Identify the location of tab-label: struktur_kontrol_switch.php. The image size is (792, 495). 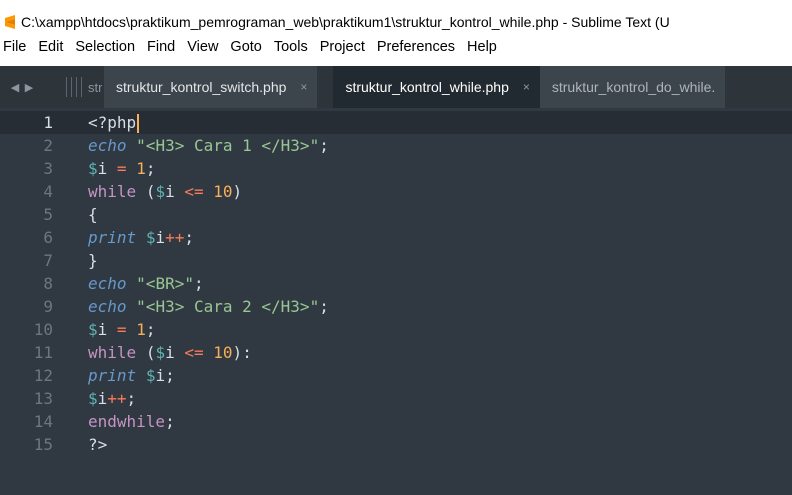
(201, 87).